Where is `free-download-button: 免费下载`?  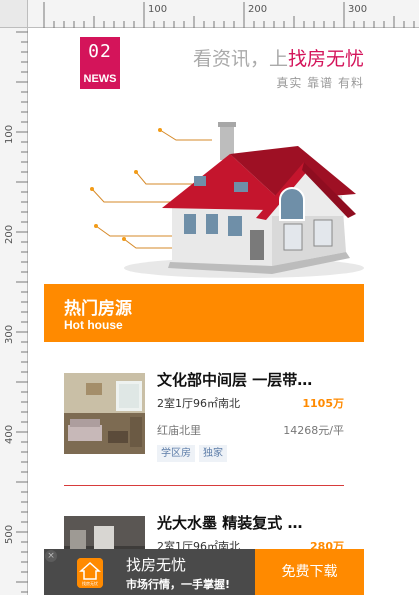 free-download-button: 免费下载 is located at coordinates (309, 572).